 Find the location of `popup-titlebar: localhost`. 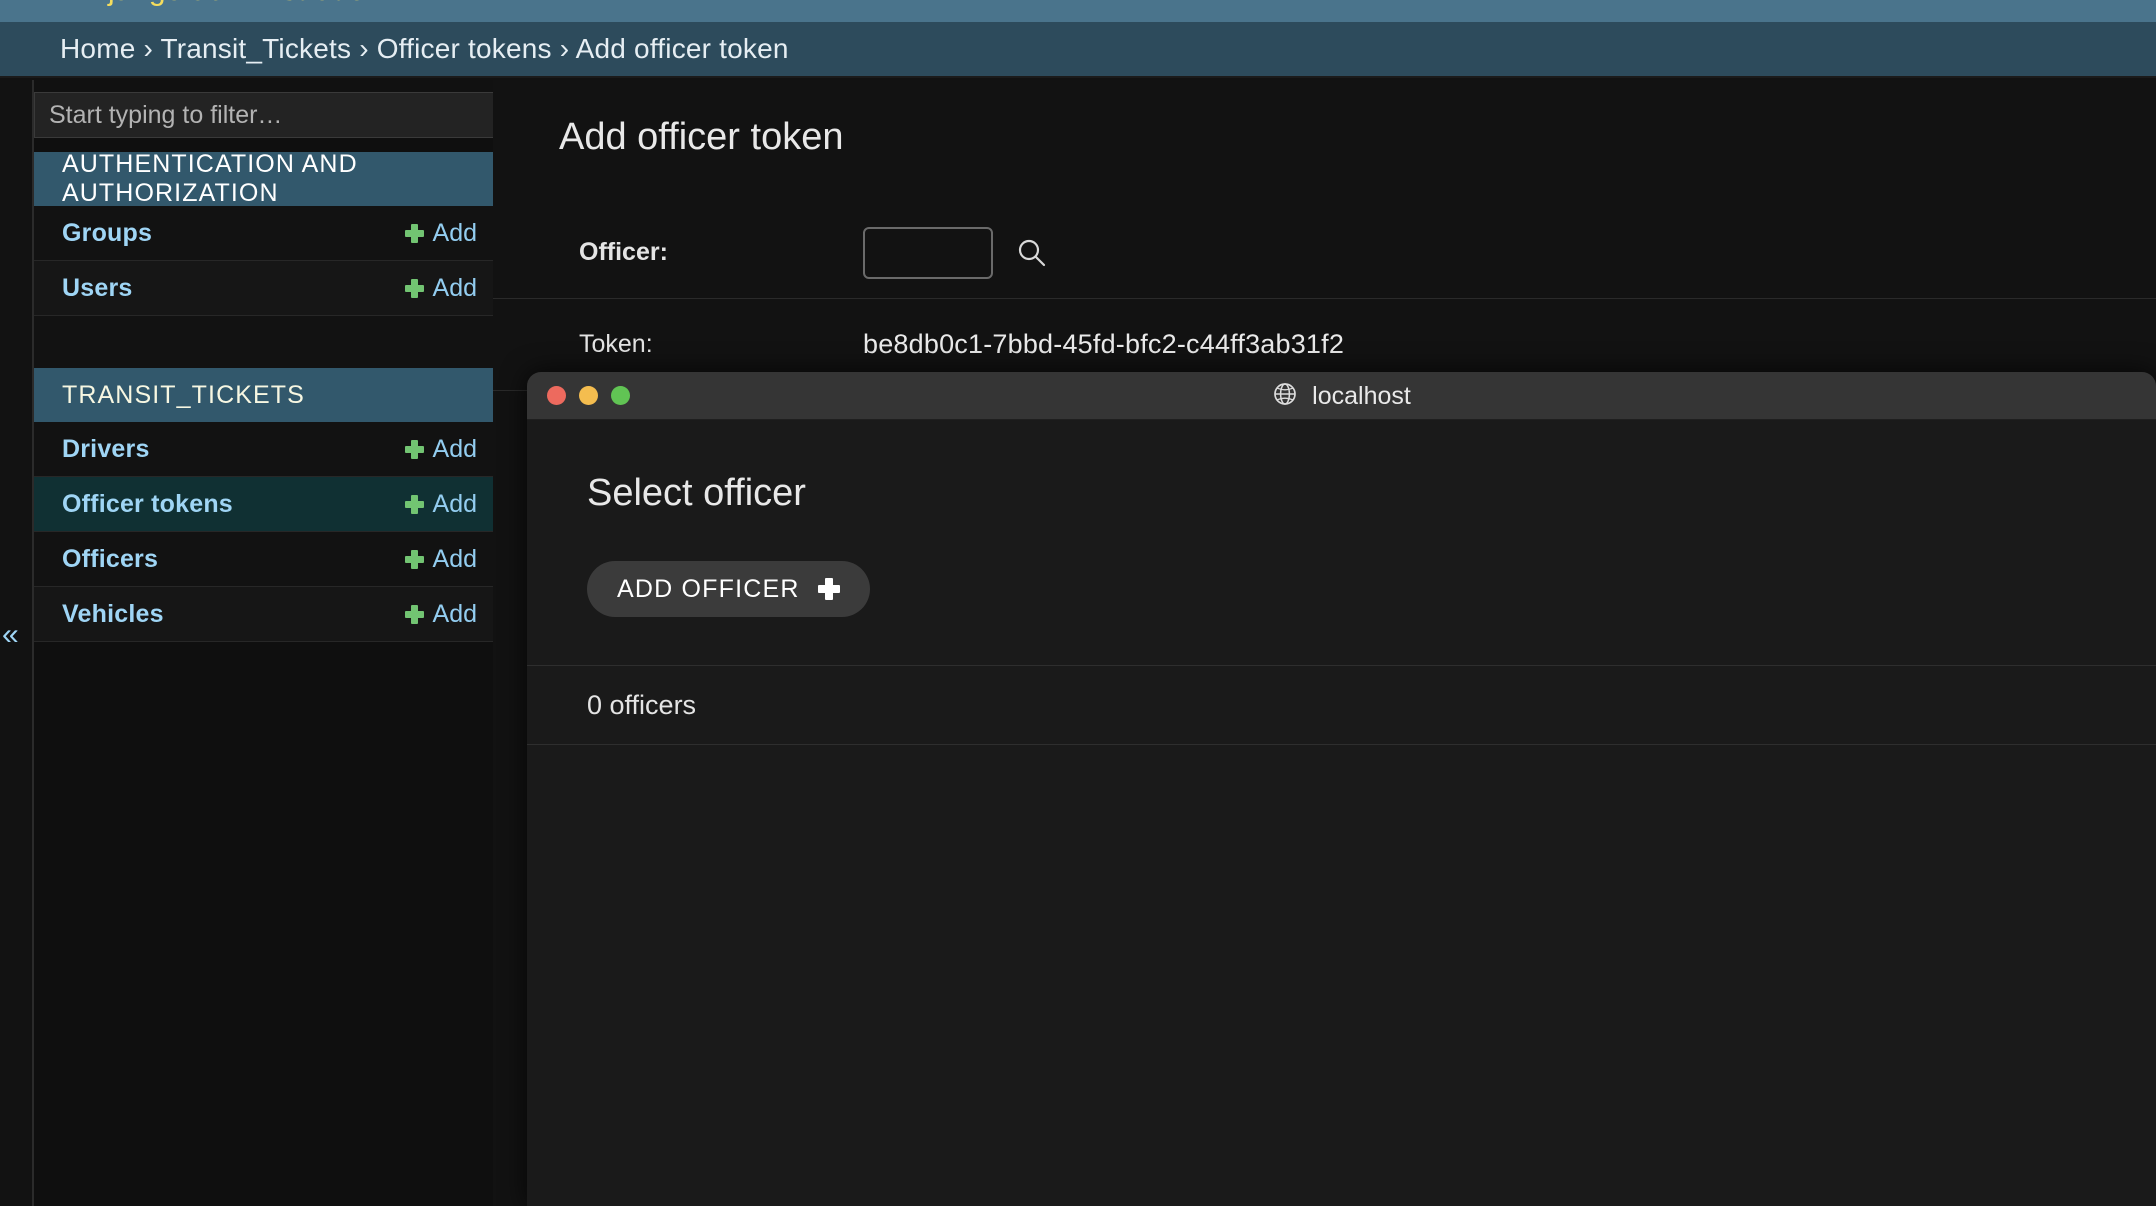

popup-titlebar: localhost is located at coordinates (1341, 396).